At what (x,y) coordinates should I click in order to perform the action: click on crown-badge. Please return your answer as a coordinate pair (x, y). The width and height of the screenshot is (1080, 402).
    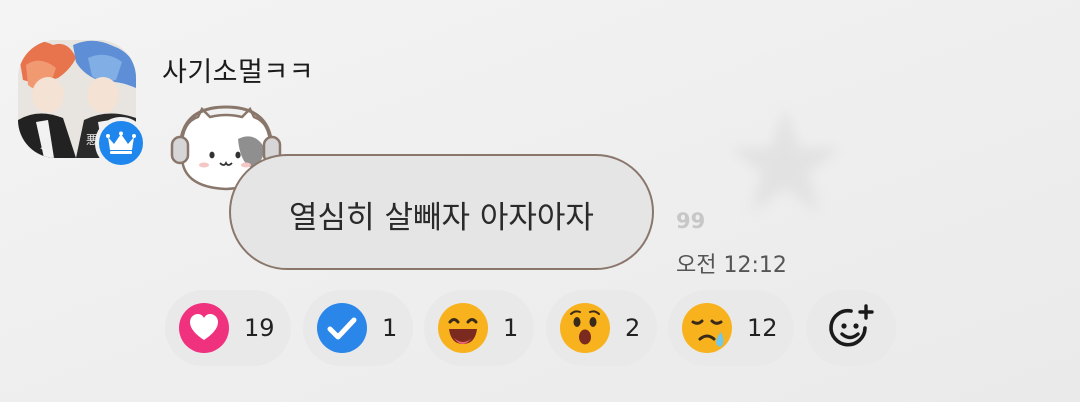
    Looking at the image, I should click on (121, 143).